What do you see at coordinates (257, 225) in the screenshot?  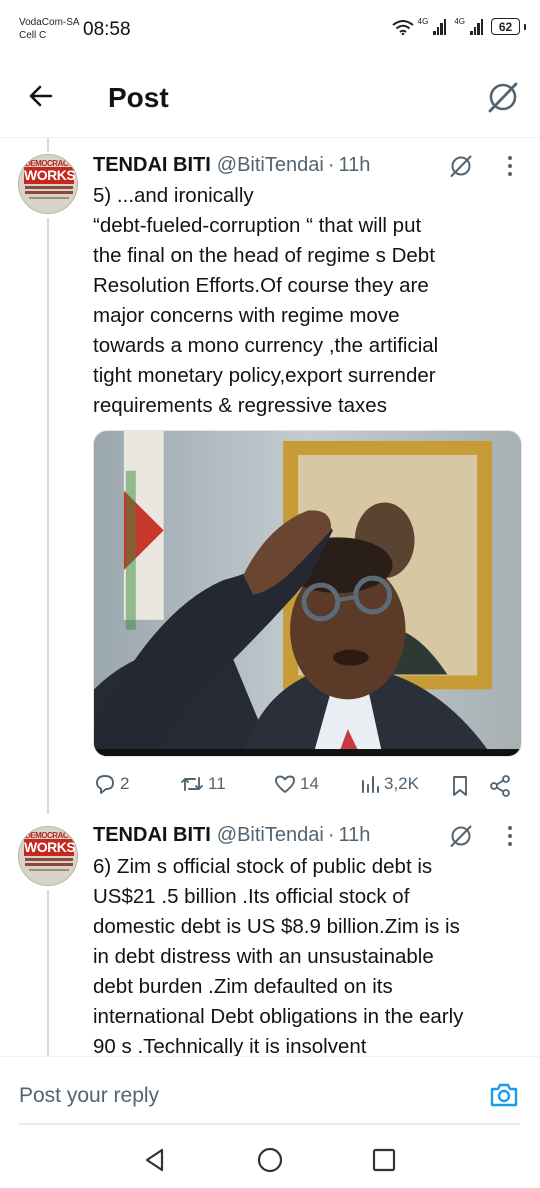 I see `tweet-line: “debt-fueled-corruption “ that will put` at bounding box center [257, 225].